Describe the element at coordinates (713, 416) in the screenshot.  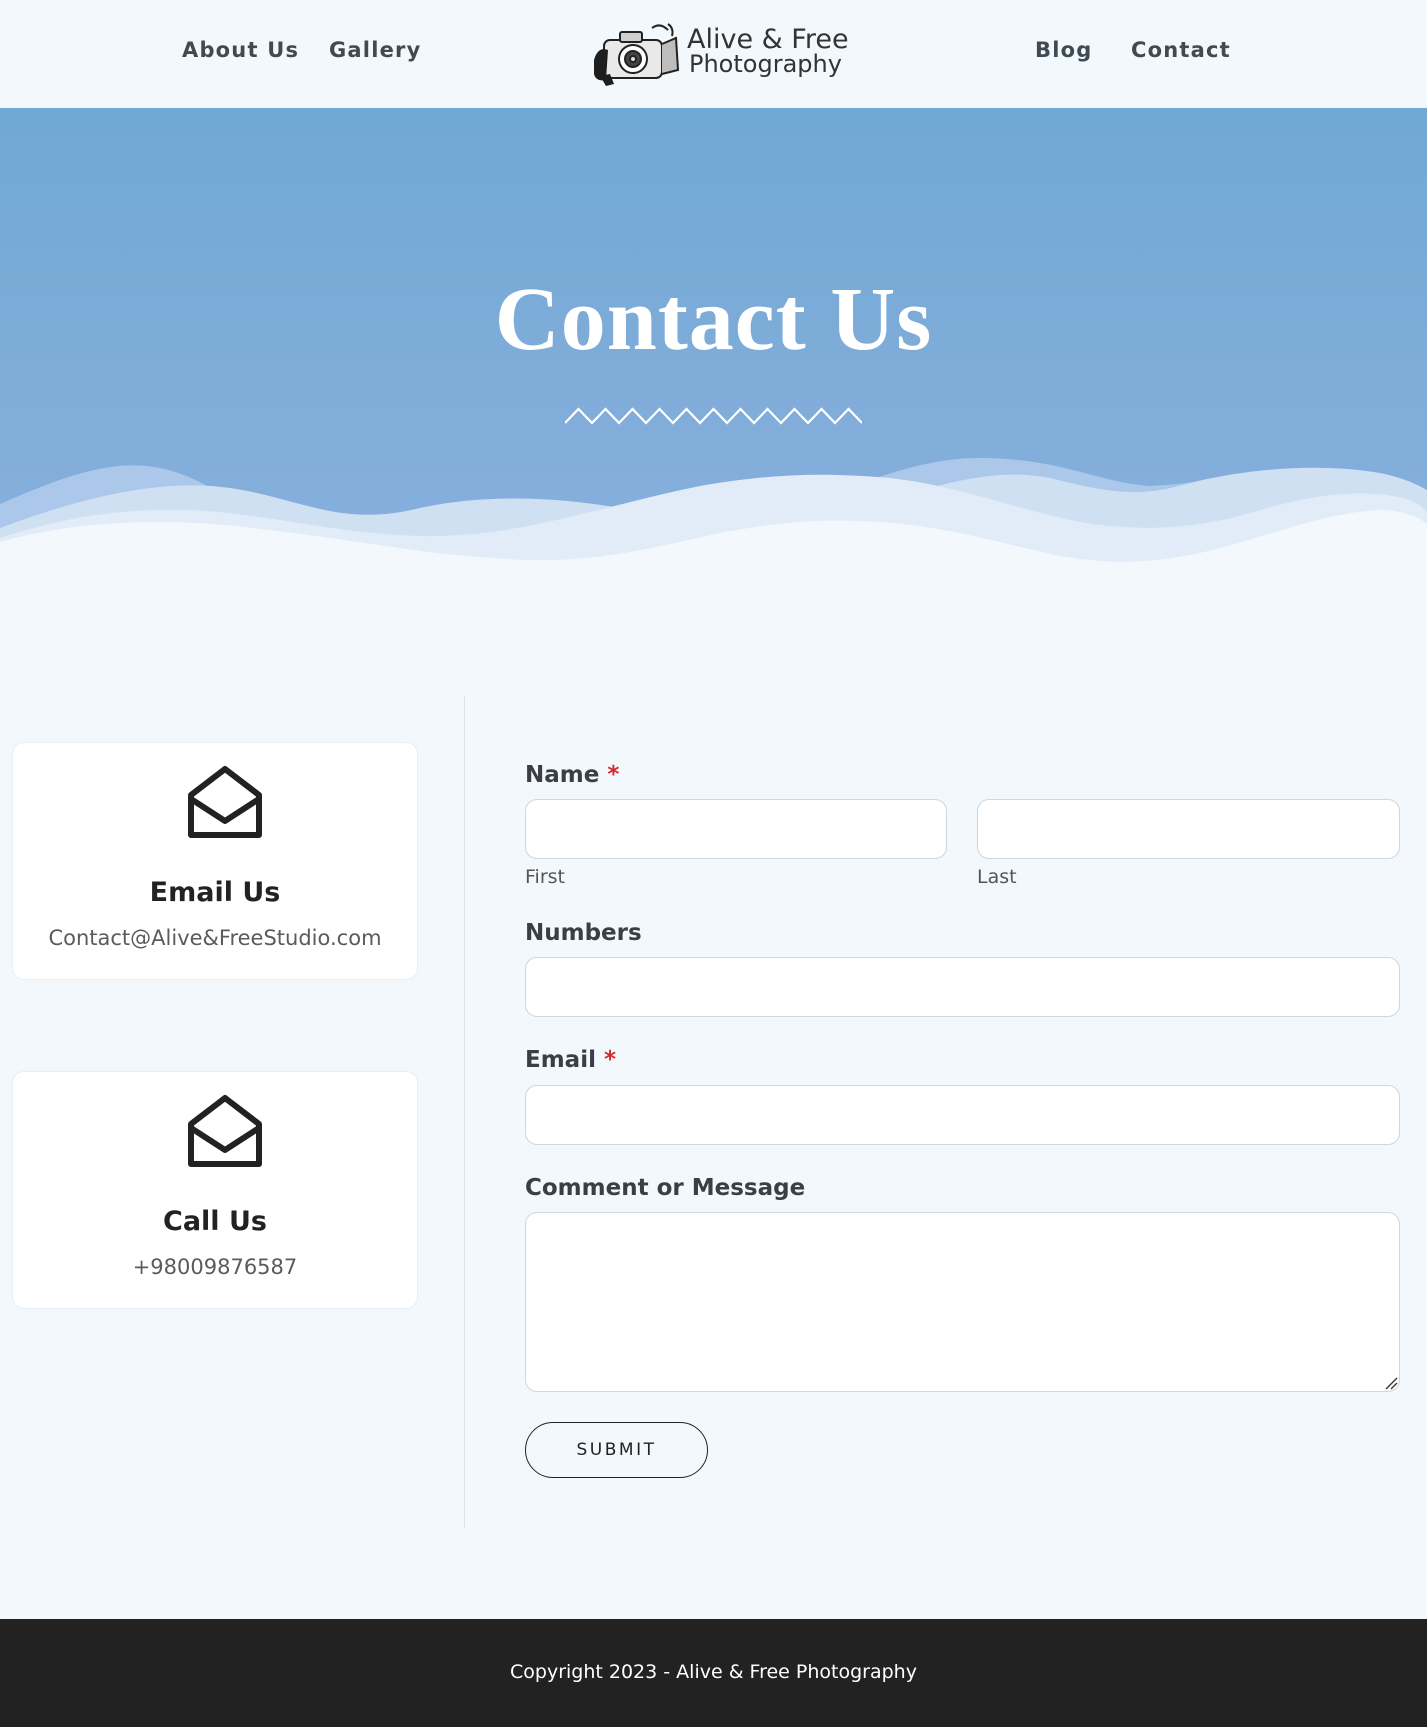
I see `zigzag-divider` at that location.